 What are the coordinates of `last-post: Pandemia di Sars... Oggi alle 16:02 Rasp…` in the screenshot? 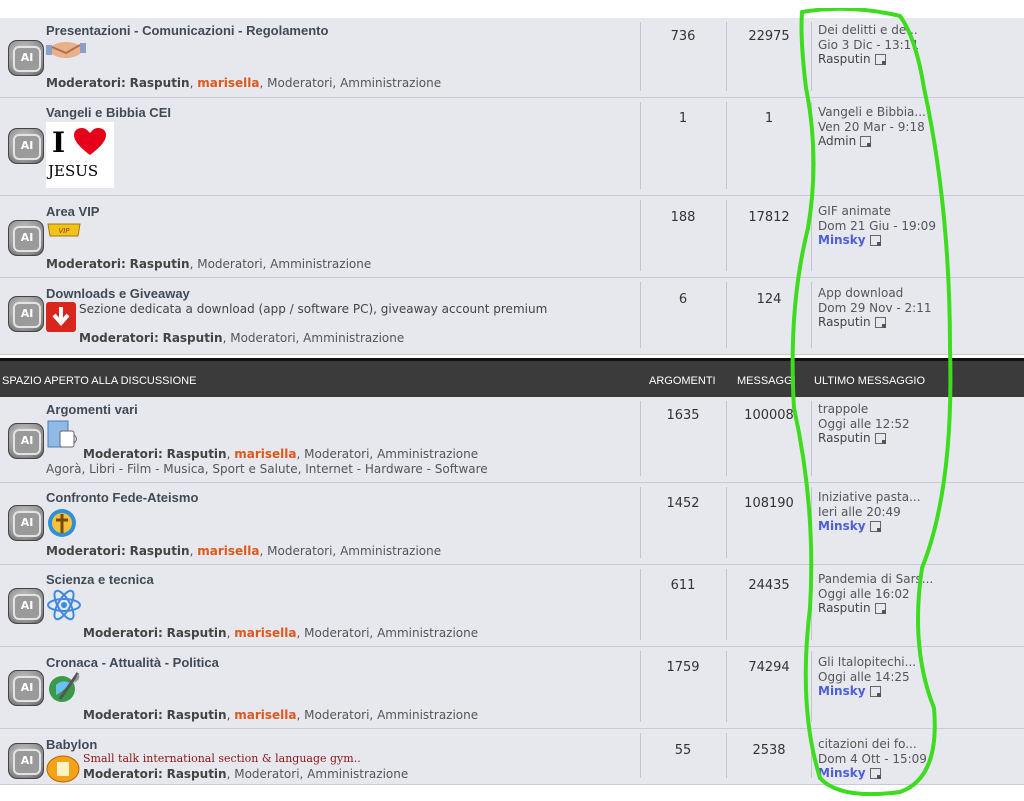 It's located at (875, 594).